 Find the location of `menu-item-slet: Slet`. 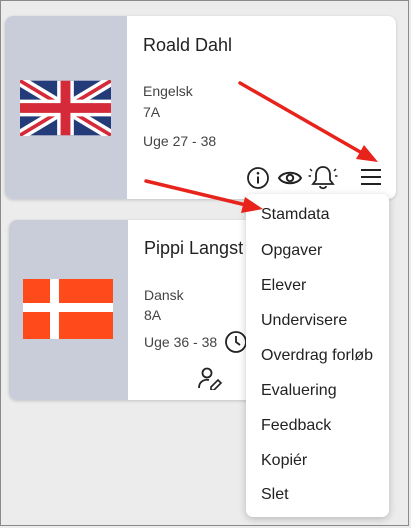

menu-item-slet: Slet is located at coordinates (275, 495).